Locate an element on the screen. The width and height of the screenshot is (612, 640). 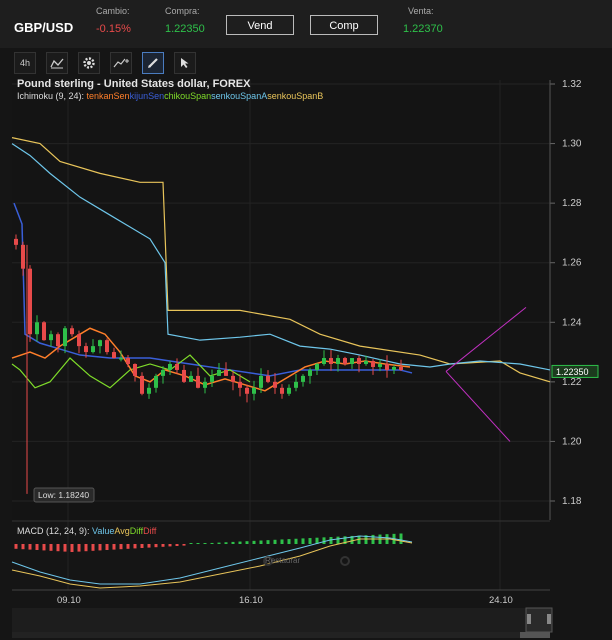
legend-macd-diff: Diff is located at coordinates (136, 531).